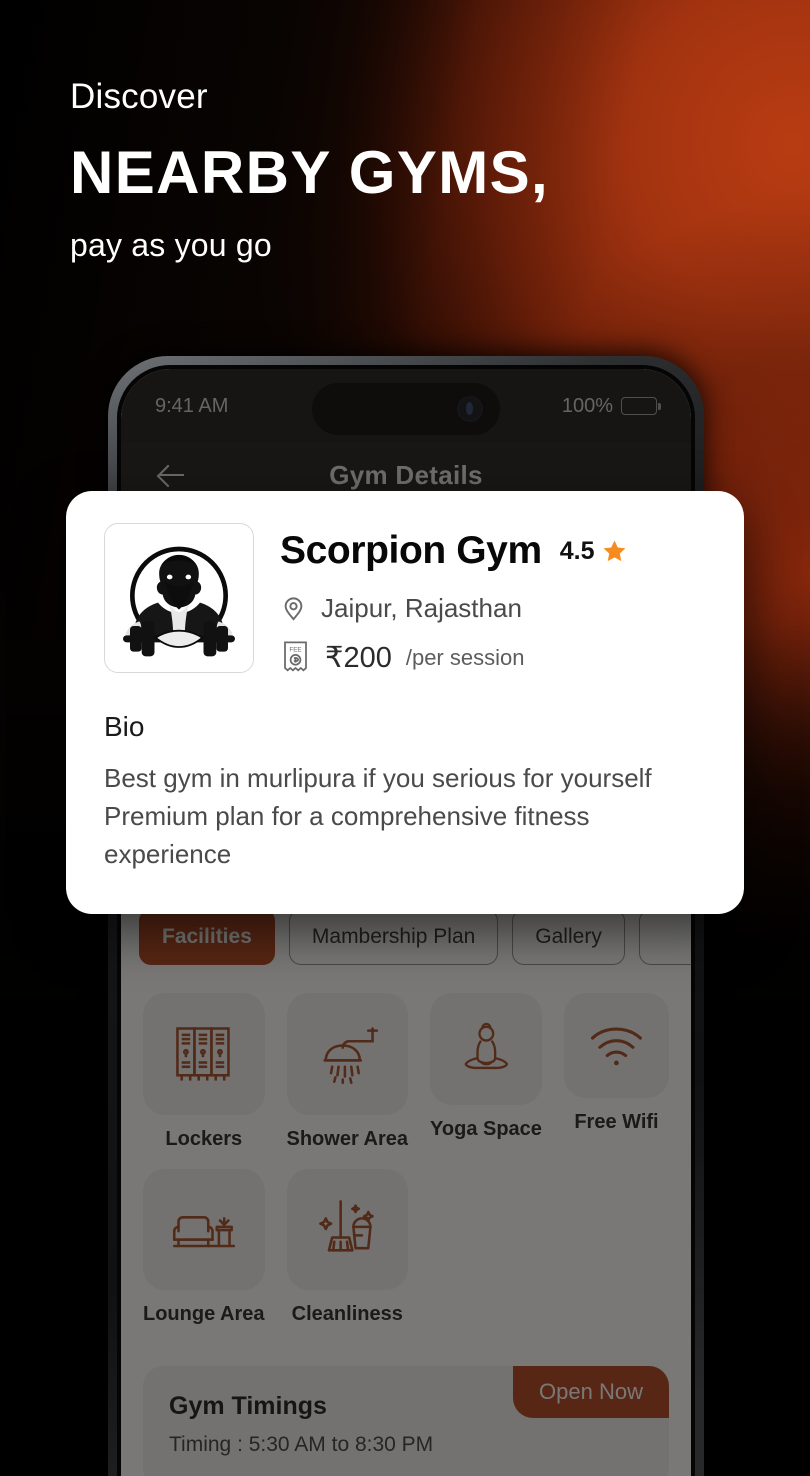  Describe the element at coordinates (293, 608) in the screenshot. I see `location-pin-icon` at that location.